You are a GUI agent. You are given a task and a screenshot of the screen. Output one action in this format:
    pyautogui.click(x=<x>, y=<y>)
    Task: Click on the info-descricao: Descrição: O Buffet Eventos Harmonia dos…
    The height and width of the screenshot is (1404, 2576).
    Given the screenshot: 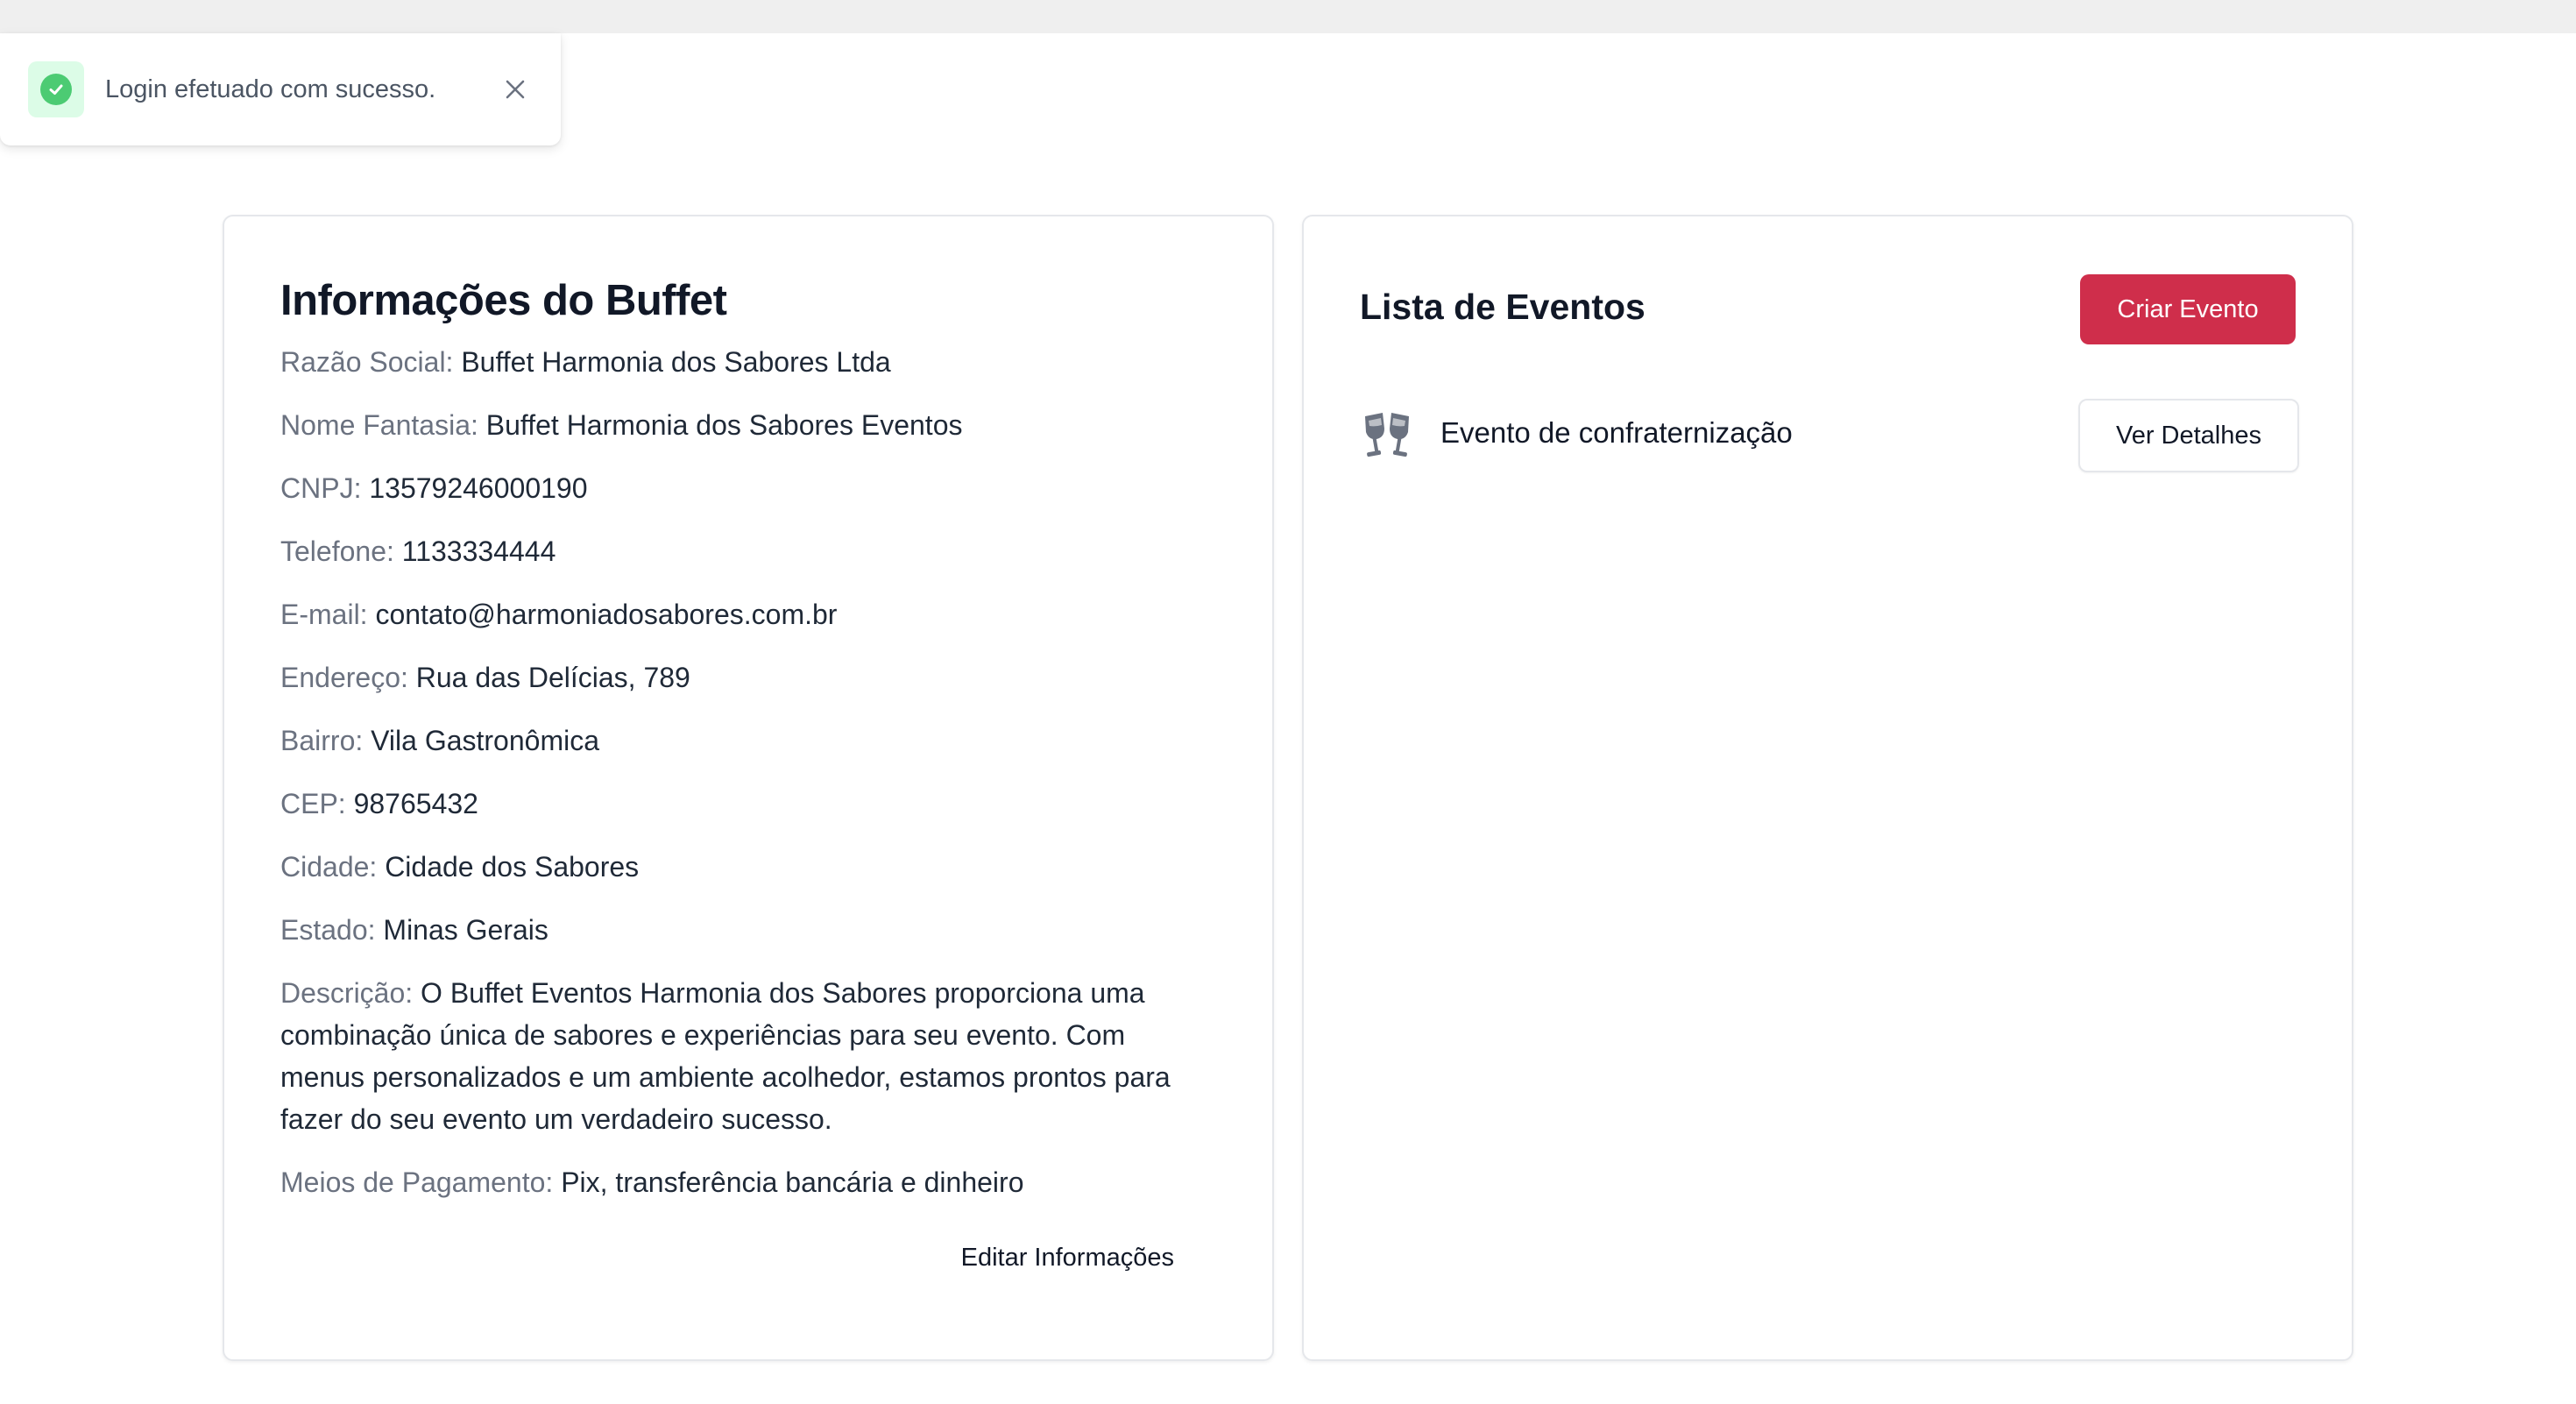 What is the action you would take?
    pyautogui.click(x=744, y=1056)
    